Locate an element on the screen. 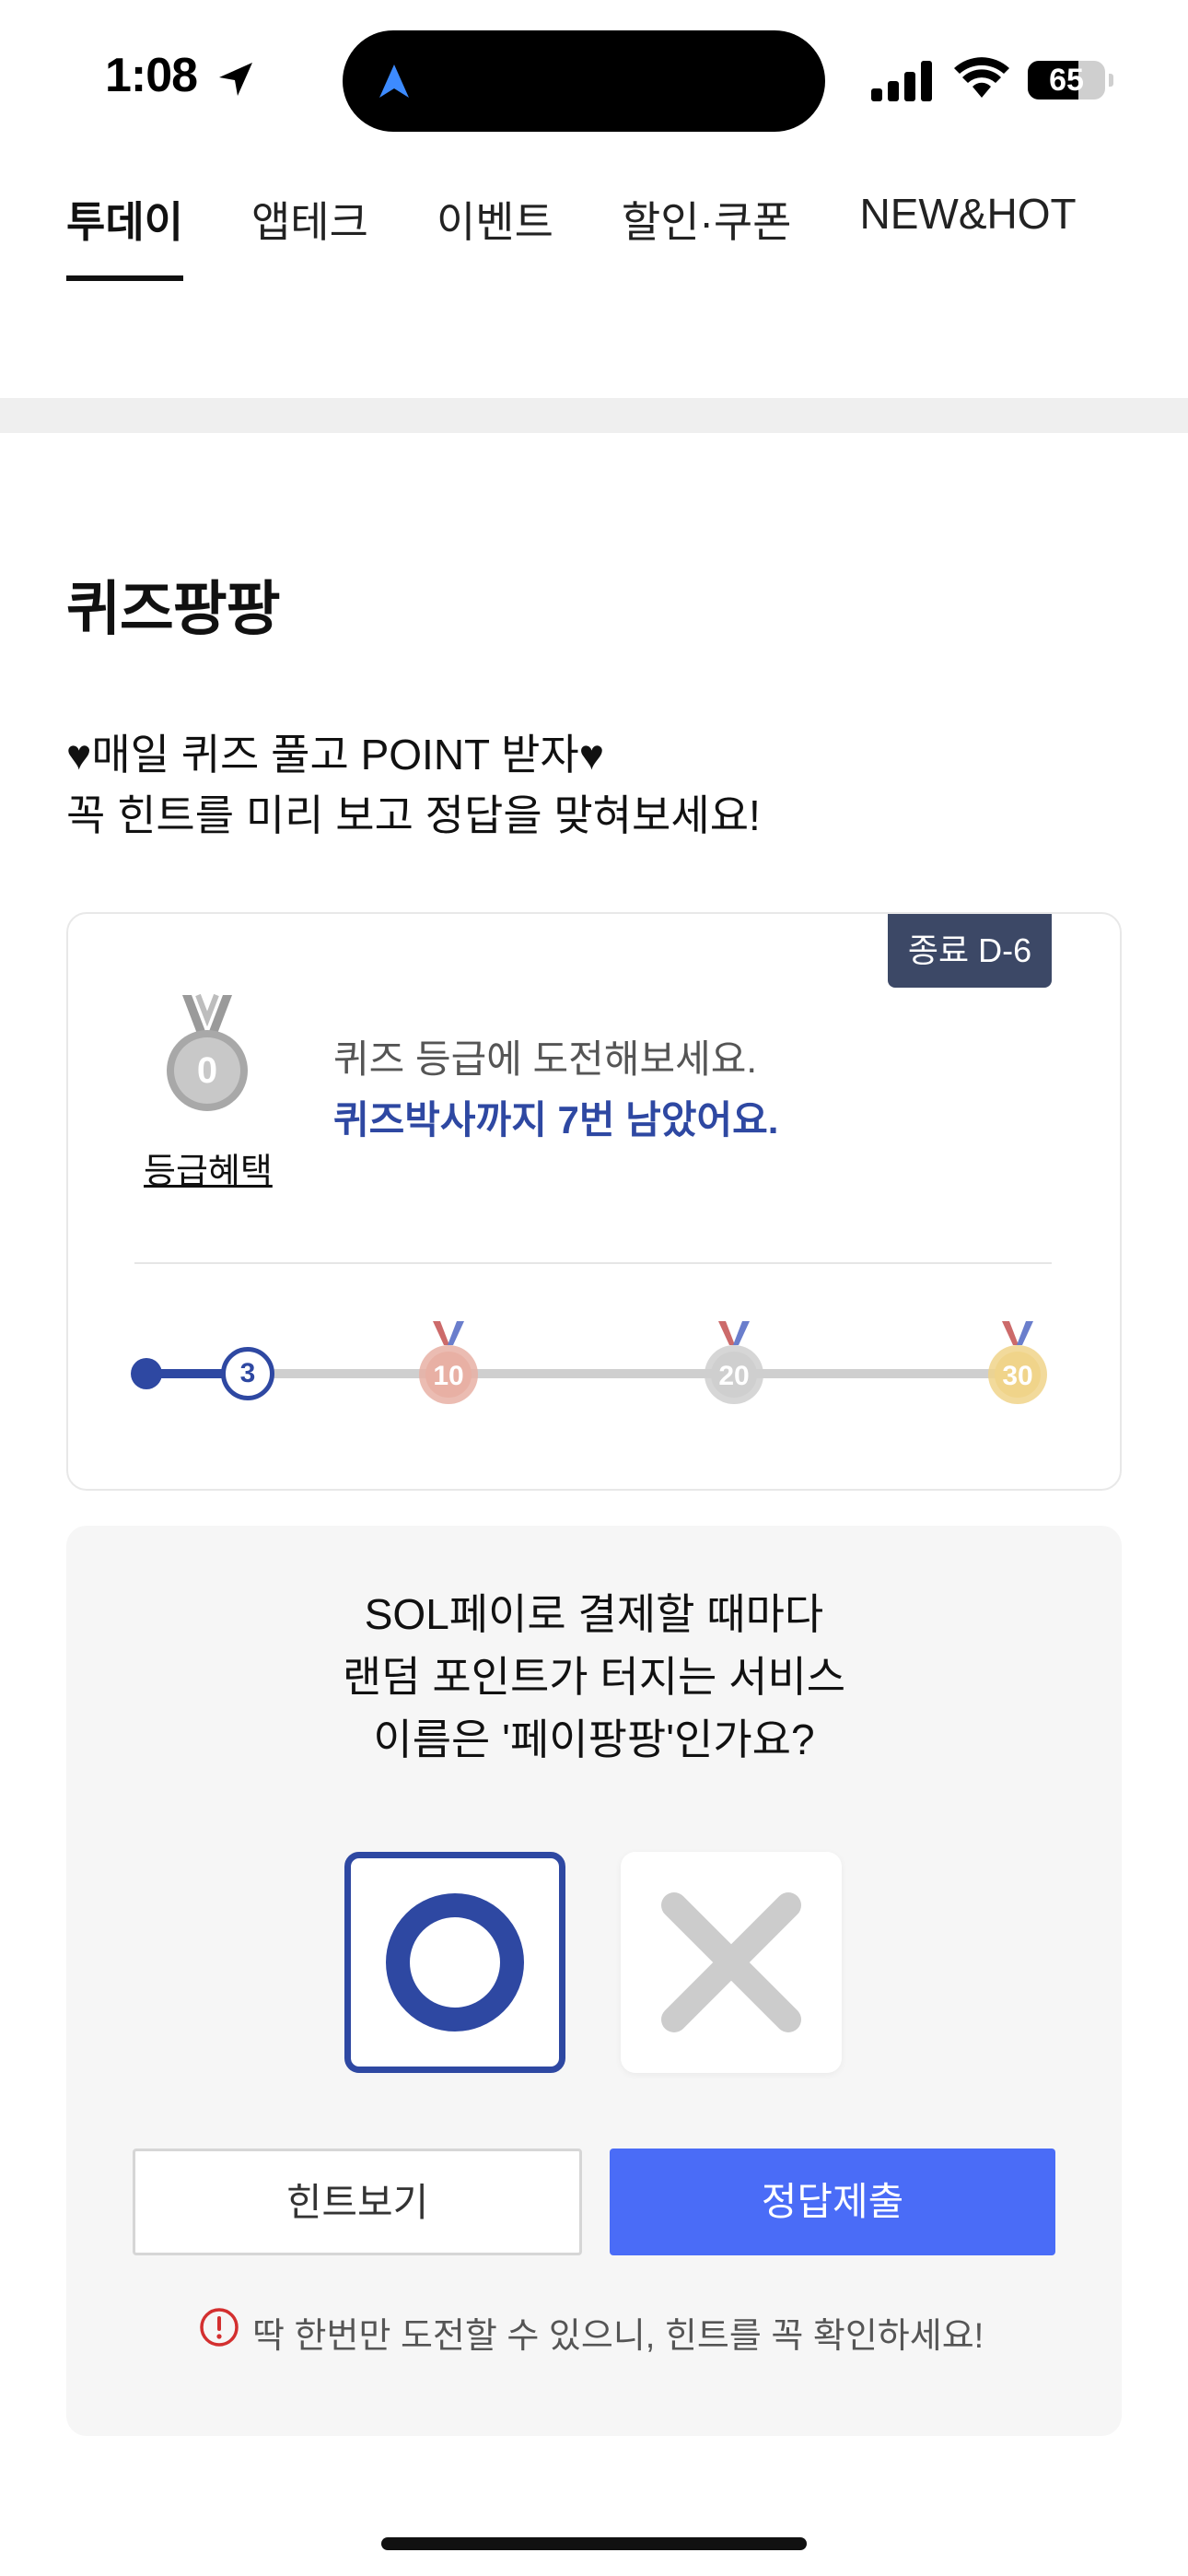  grade-message: 퀴즈 등급에 도전해보세요. is located at coordinates (545, 1059).